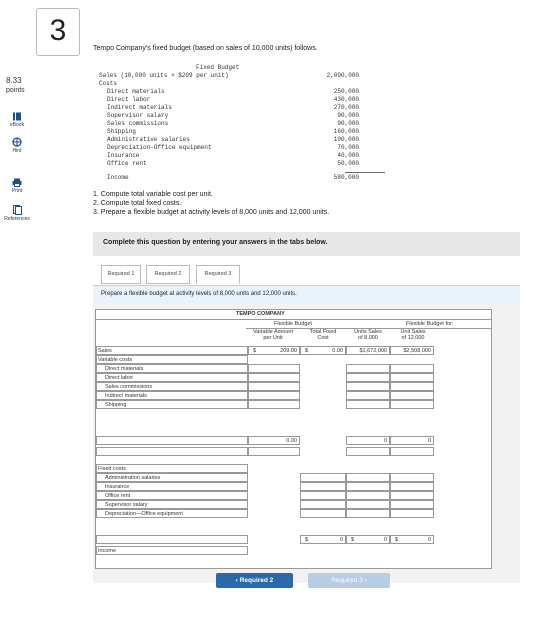 The height and width of the screenshot is (619, 553). Describe the element at coordinates (323, 539) in the screenshot. I see `total-fixed-input: $ 0` at that location.